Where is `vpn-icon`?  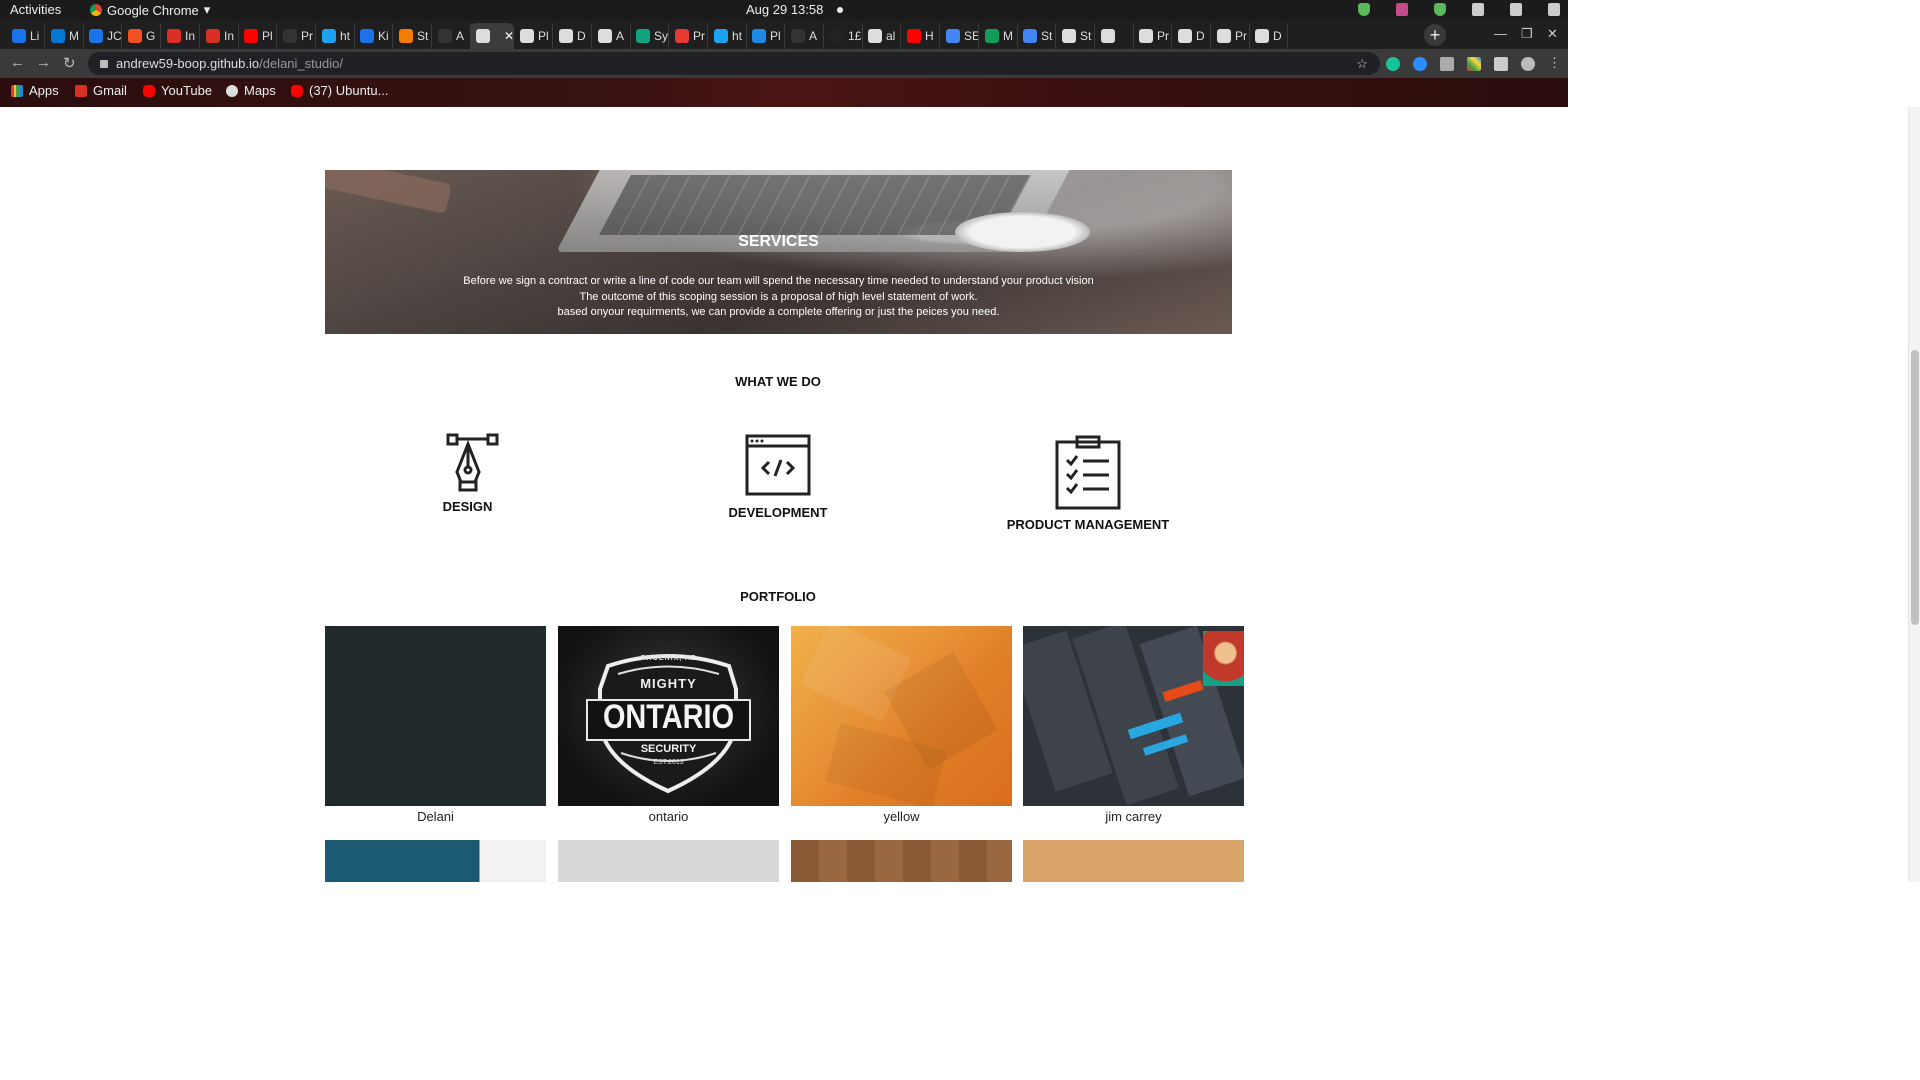 vpn-icon is located at coordinates (1440, 9).